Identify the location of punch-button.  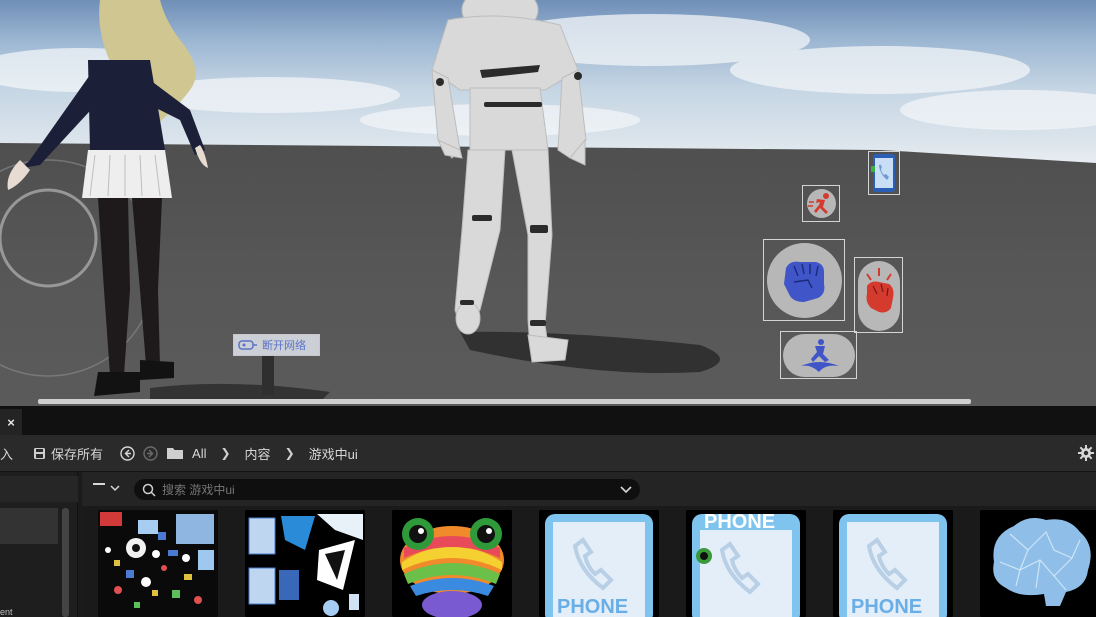
(804, 280).